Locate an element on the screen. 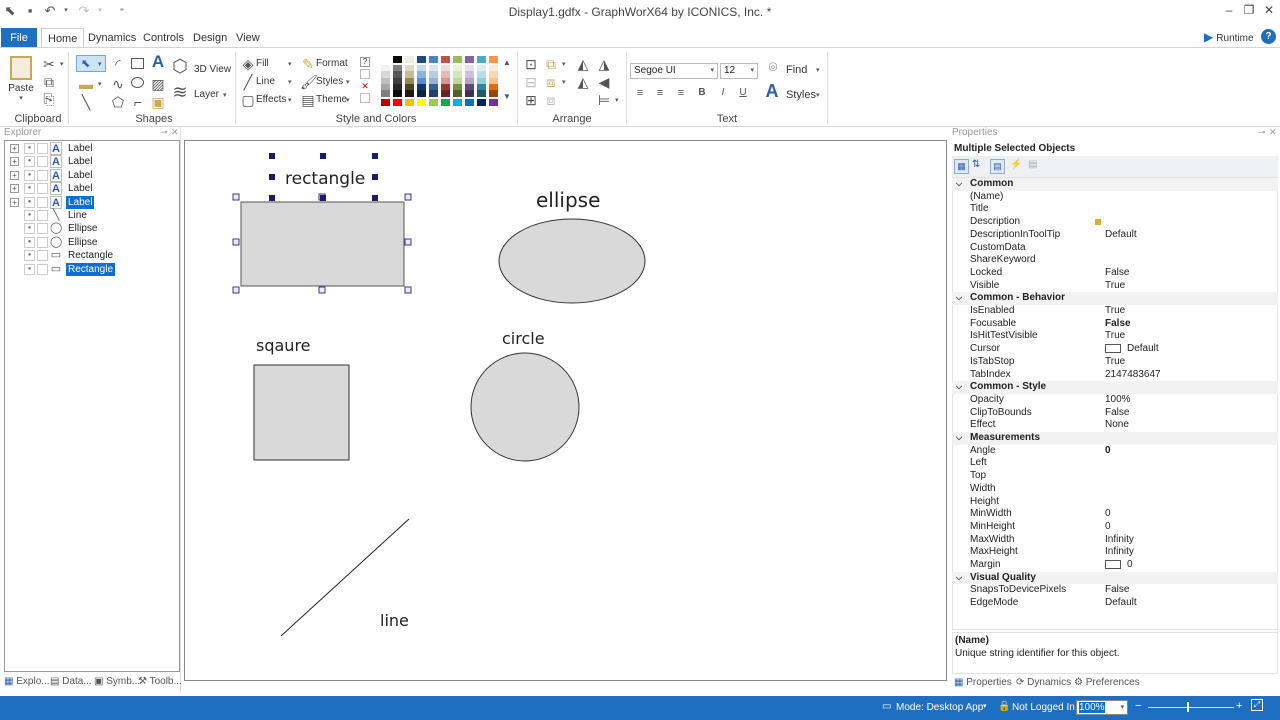  find-button: Find is located at coordinates (796, 70).